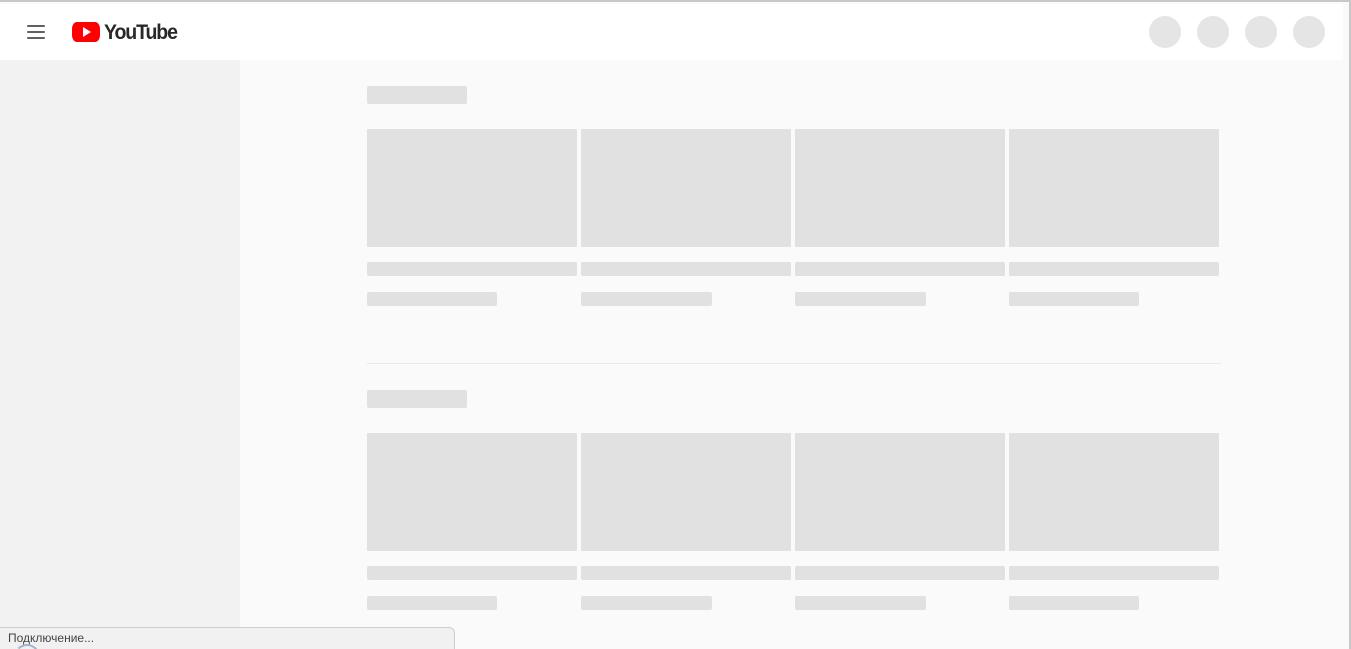 The height and width of the screenshot is (649, 1351). What do you see at coordinates (671, 32) in the screenshot?
I see `youtube-masthead: YouTube` at bounding box center [671, 32].